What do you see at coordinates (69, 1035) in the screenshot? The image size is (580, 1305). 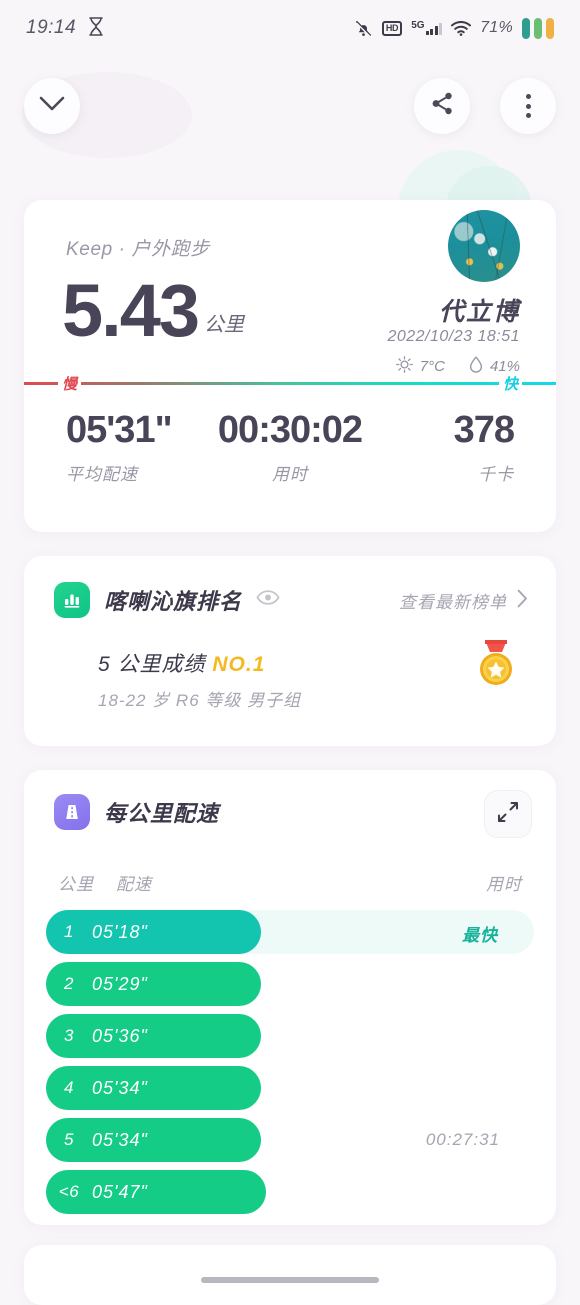 I see `pace-bar-km: 3` at bounding box center [69, 1035].